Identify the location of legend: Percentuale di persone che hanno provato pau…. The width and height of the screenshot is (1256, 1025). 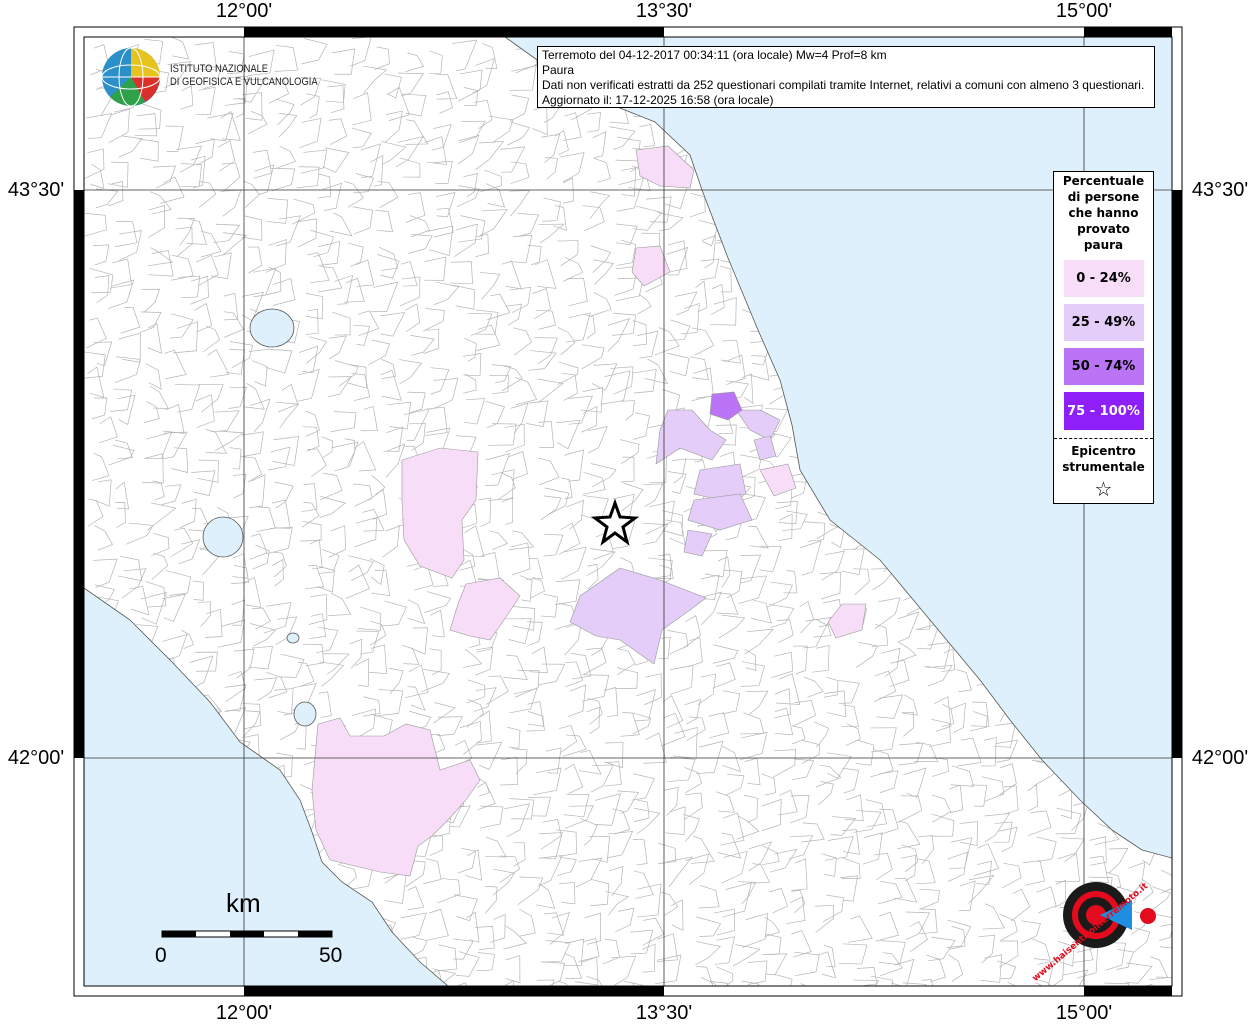
(1103, 337).